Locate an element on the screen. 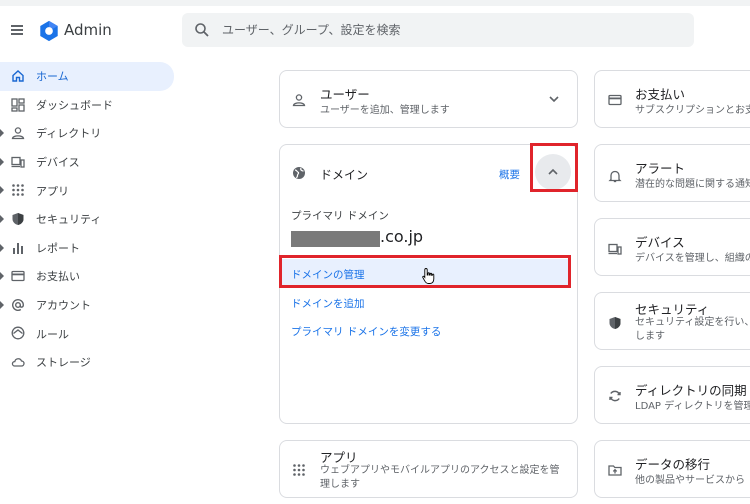 Image resolution: width=750 pixels, height=504 pixels. sidebar-item-label: ディレクトリ is located at coordinates (69, 134).